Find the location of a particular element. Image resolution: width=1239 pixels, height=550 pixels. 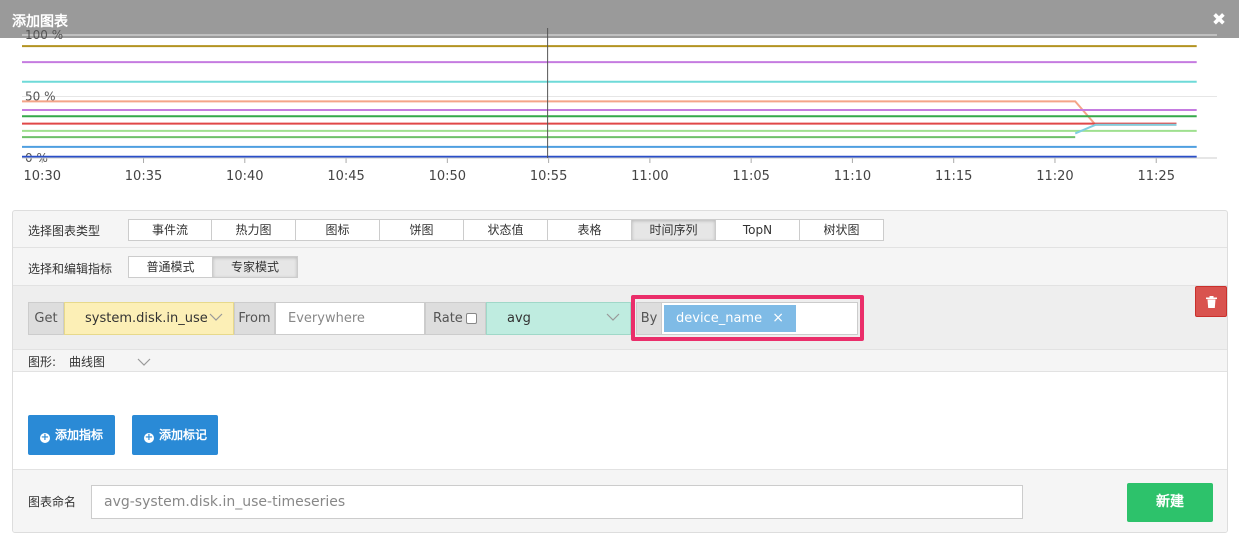

tab-chart-type-0: 事件流 is located at coordinates (170, 230).